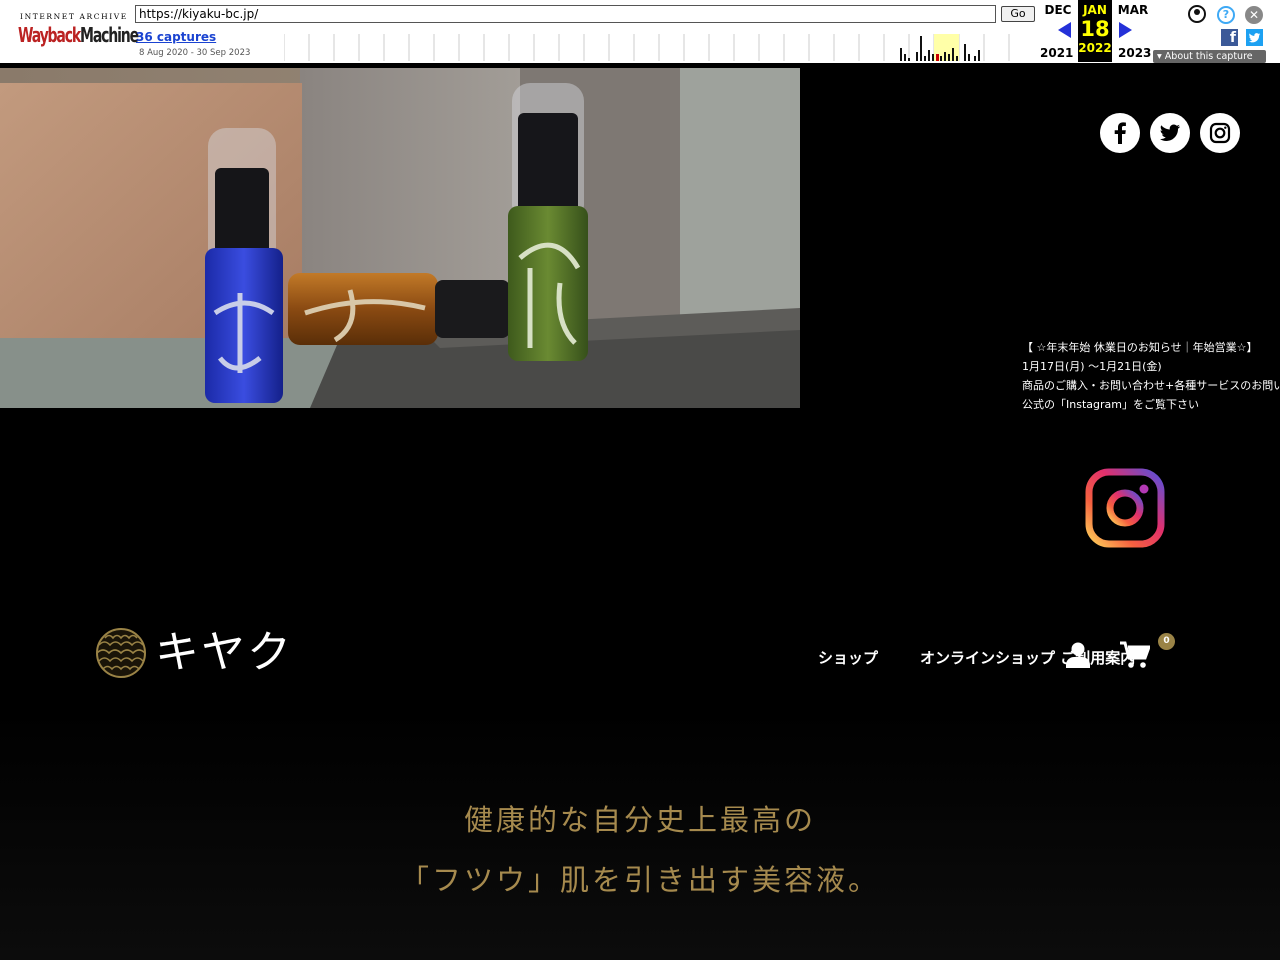 This screenshot has height=960, width=1280. What do you see at coordinates (1197, 14) in the screenshot?
I see `wayback-account-icon` at bounding box center [1197, 14].